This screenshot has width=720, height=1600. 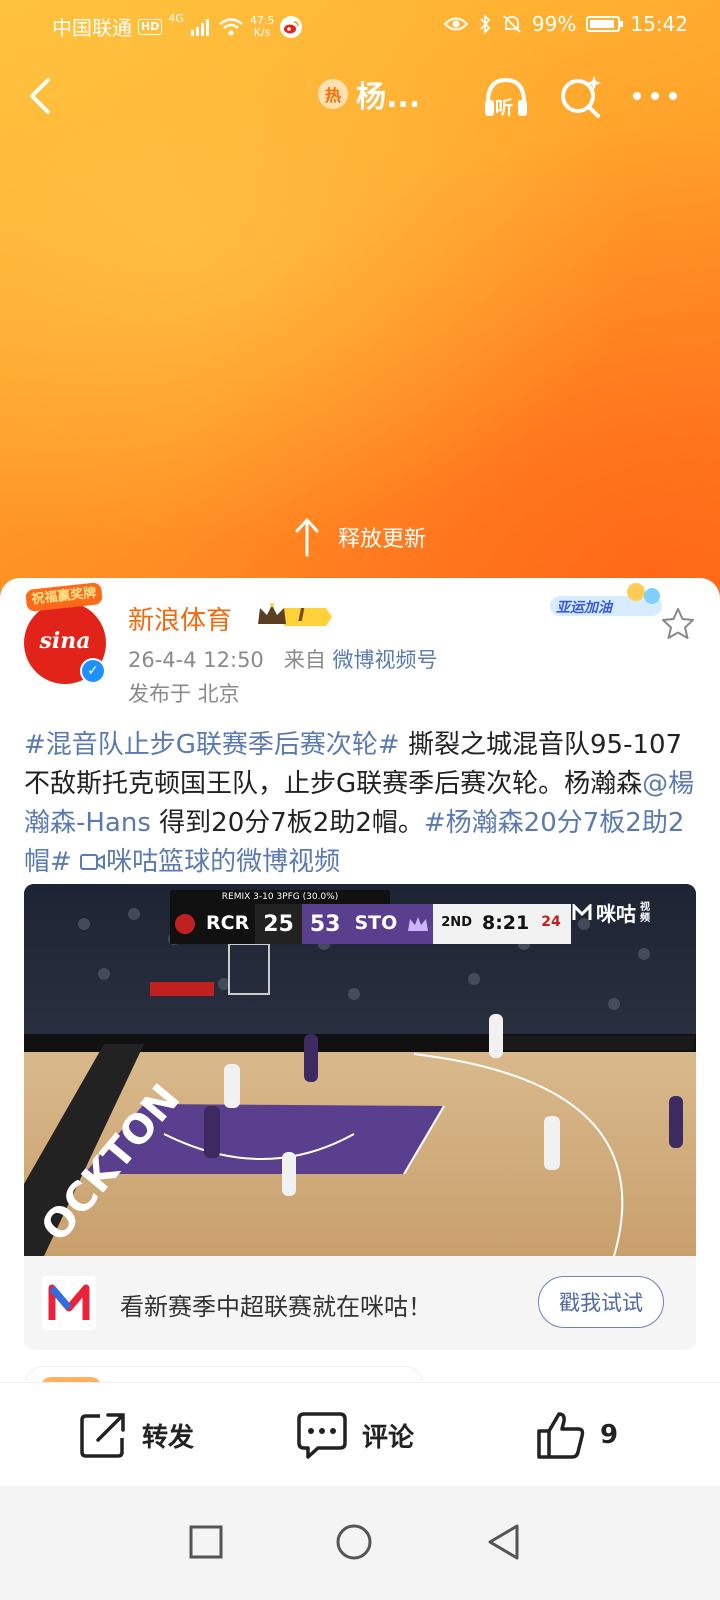 What do you see at coordinates (223, 862) in the screenshot?
I see `video-link-label: 咪咕篮球的微博视频` at bounding box center [223, 862].